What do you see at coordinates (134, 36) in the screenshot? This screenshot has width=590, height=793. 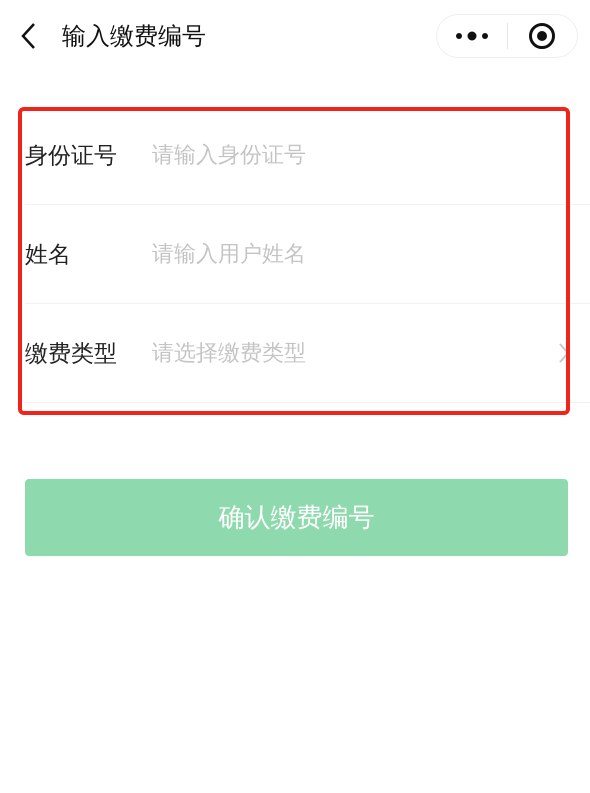 I see `page-title: 输入缴费编号` at bounding box center [134, 36].